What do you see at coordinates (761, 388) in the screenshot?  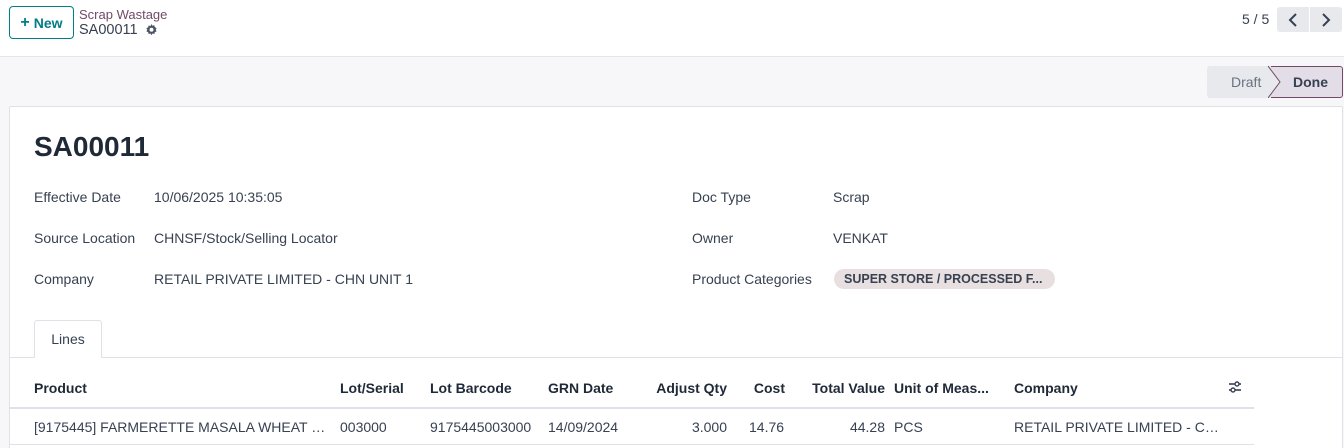 I see `column-cost: Cost` at bounding box center [761, 388].